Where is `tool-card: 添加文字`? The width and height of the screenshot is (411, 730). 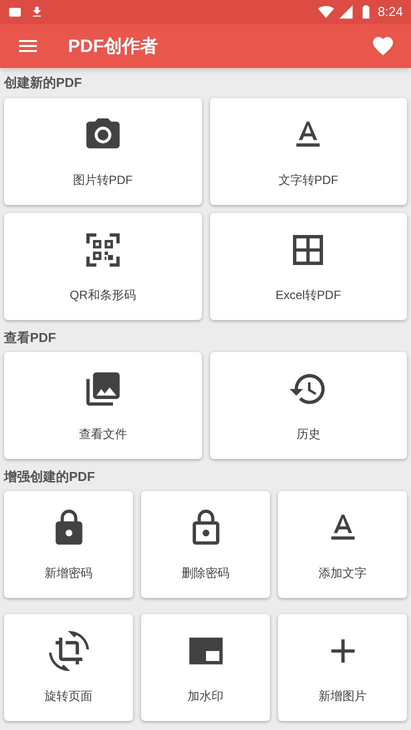
tool-card: 添加文字 is located at coordinates (342, 544).